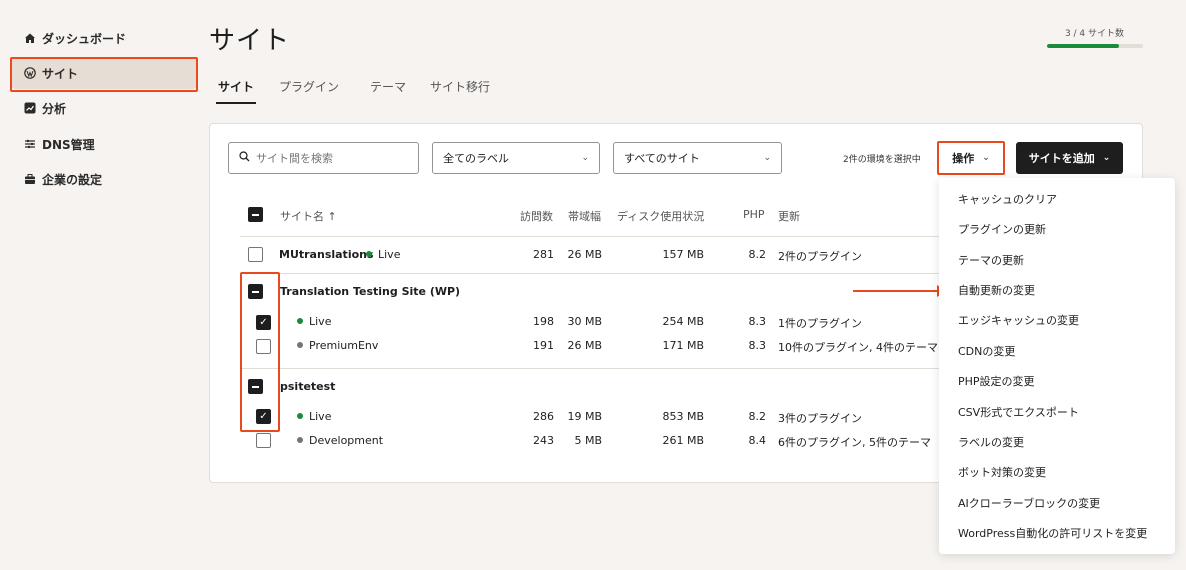  I want to click on site-filter-select: すべてのサイト ⌄, so click(697, 158).